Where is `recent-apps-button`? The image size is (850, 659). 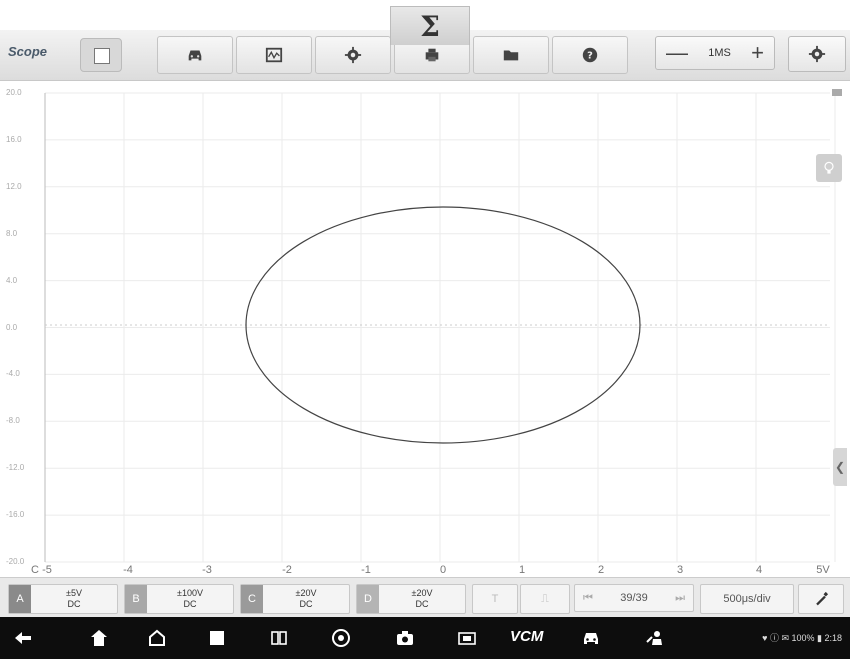
recent-apps-button is located at coordinates (217, 638).